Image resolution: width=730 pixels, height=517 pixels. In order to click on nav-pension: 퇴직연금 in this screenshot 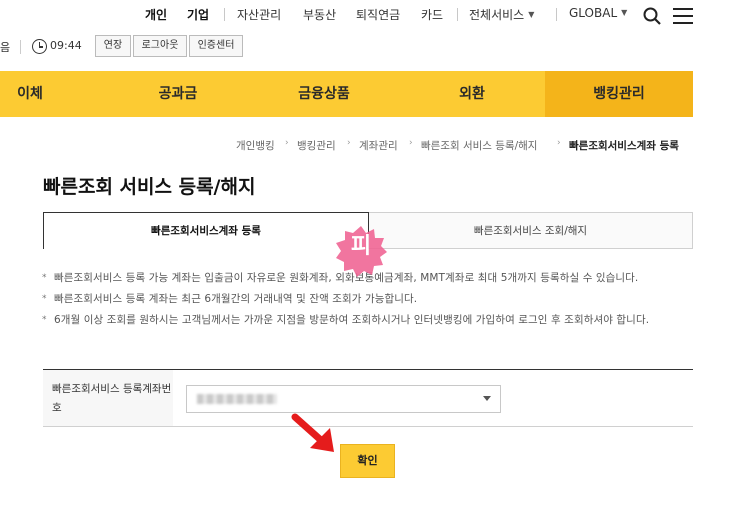, I will do `click(378, 14)`.